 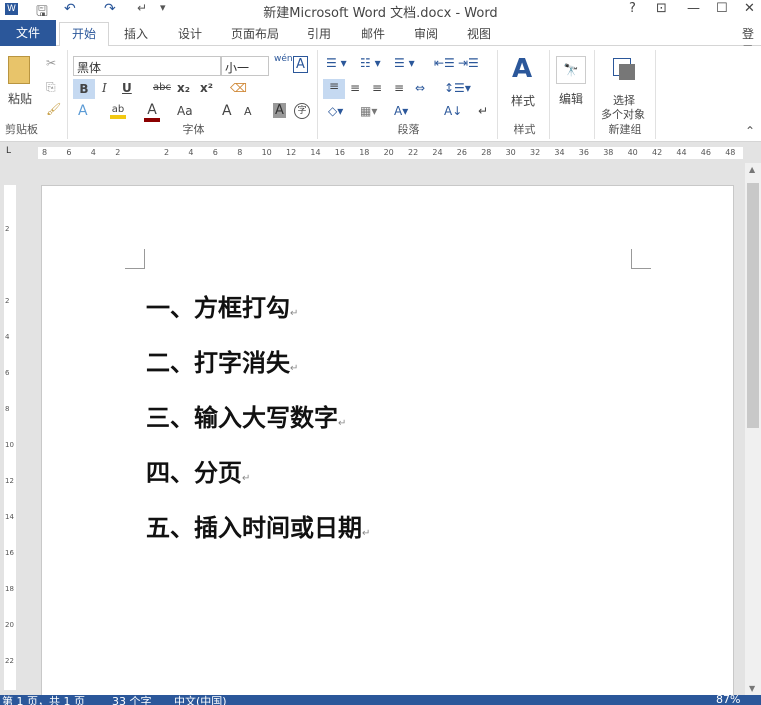 I want to click on select-objects-icon, so click(x=627, y=72).